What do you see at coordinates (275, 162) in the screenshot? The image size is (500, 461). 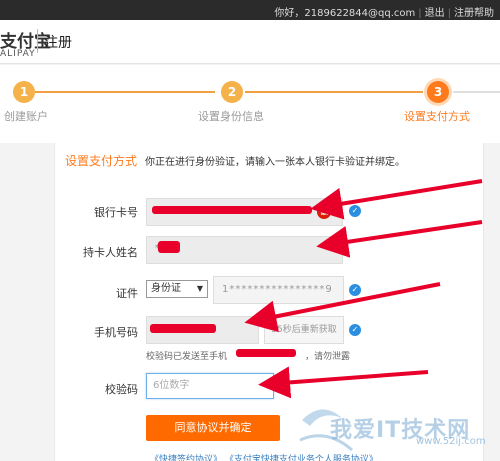 I see `section-description: 你正在进行身份验证，请输入一张本人银行卡验证并绑定。` at bounding box center [275, 162].